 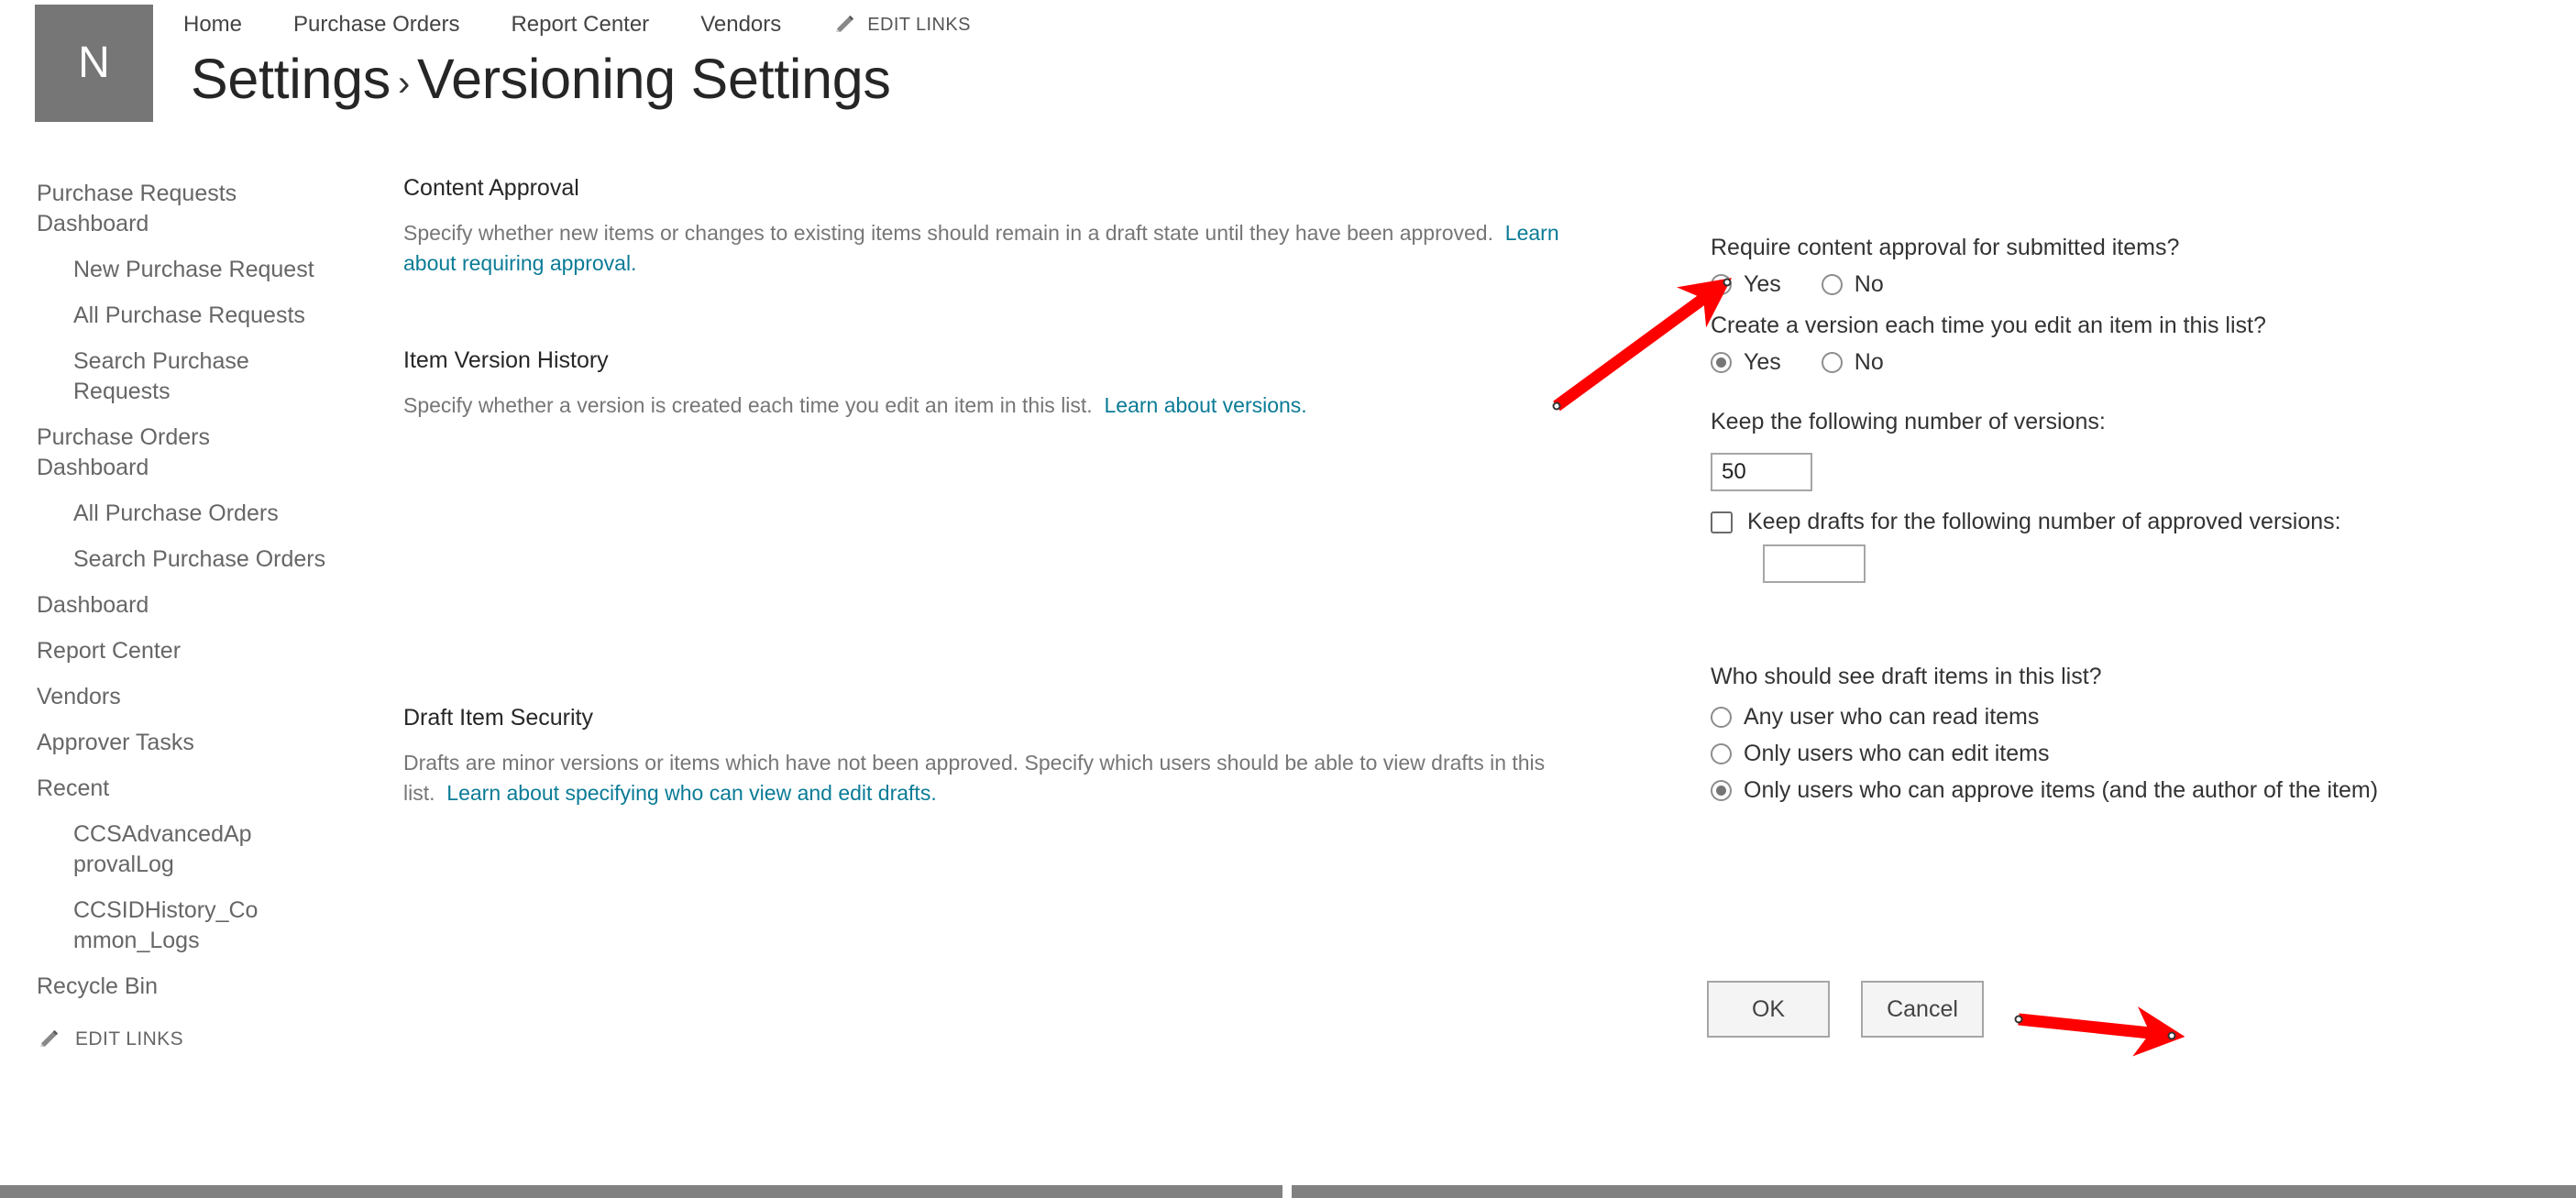 I want to click on keep-drafts-input, so click(x=1814, y=563).